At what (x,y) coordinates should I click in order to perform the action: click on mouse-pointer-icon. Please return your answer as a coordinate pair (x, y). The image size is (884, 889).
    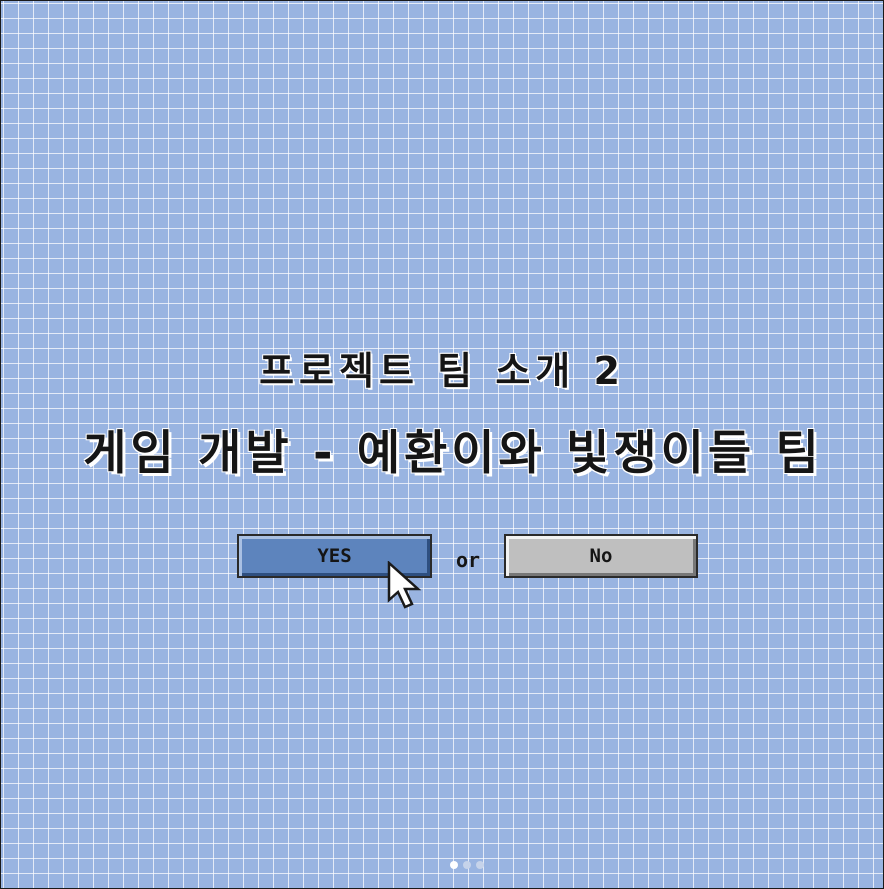
    Looking at the image, I should click on (404, 585).